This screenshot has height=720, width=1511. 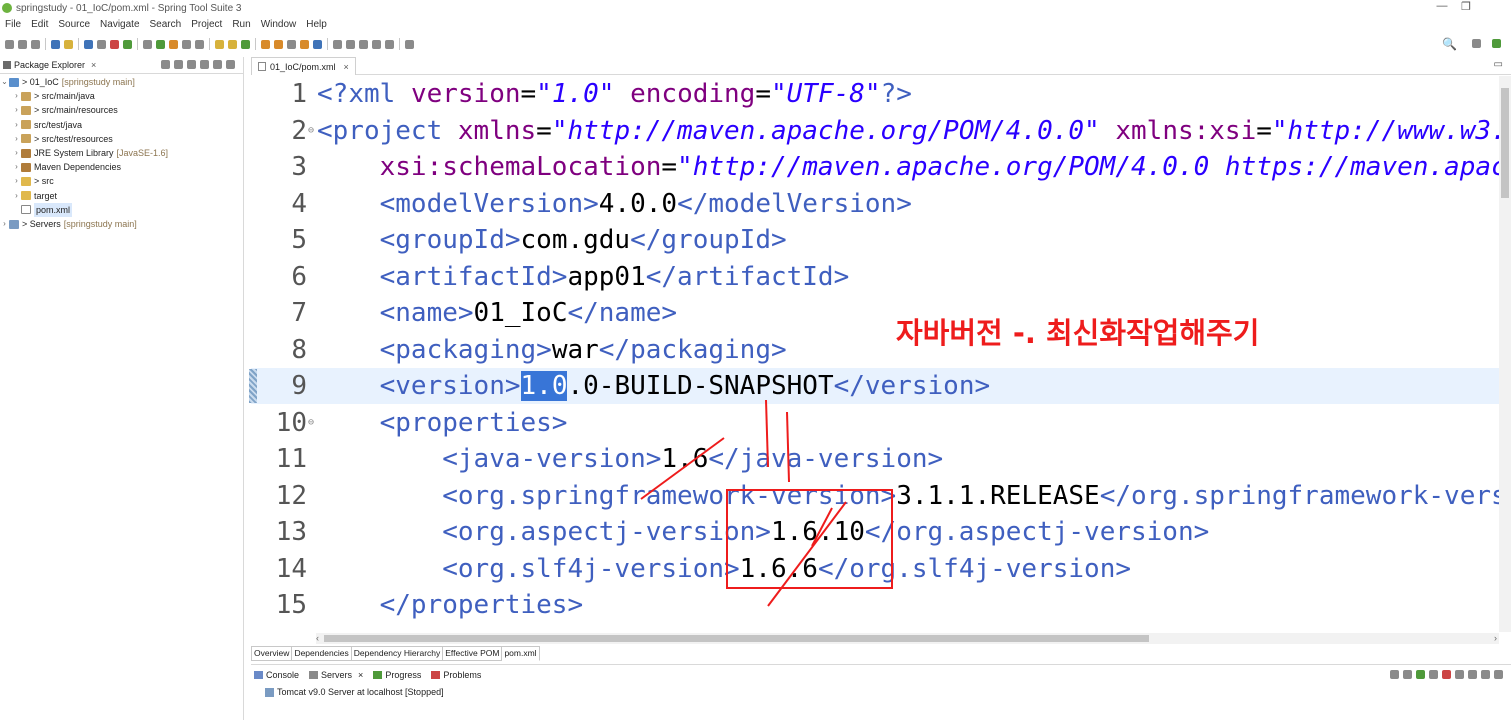 What do you see at coordinates (199, 44) in the screenshot?
I see `profile-icon` at bounding box center [199, 44].